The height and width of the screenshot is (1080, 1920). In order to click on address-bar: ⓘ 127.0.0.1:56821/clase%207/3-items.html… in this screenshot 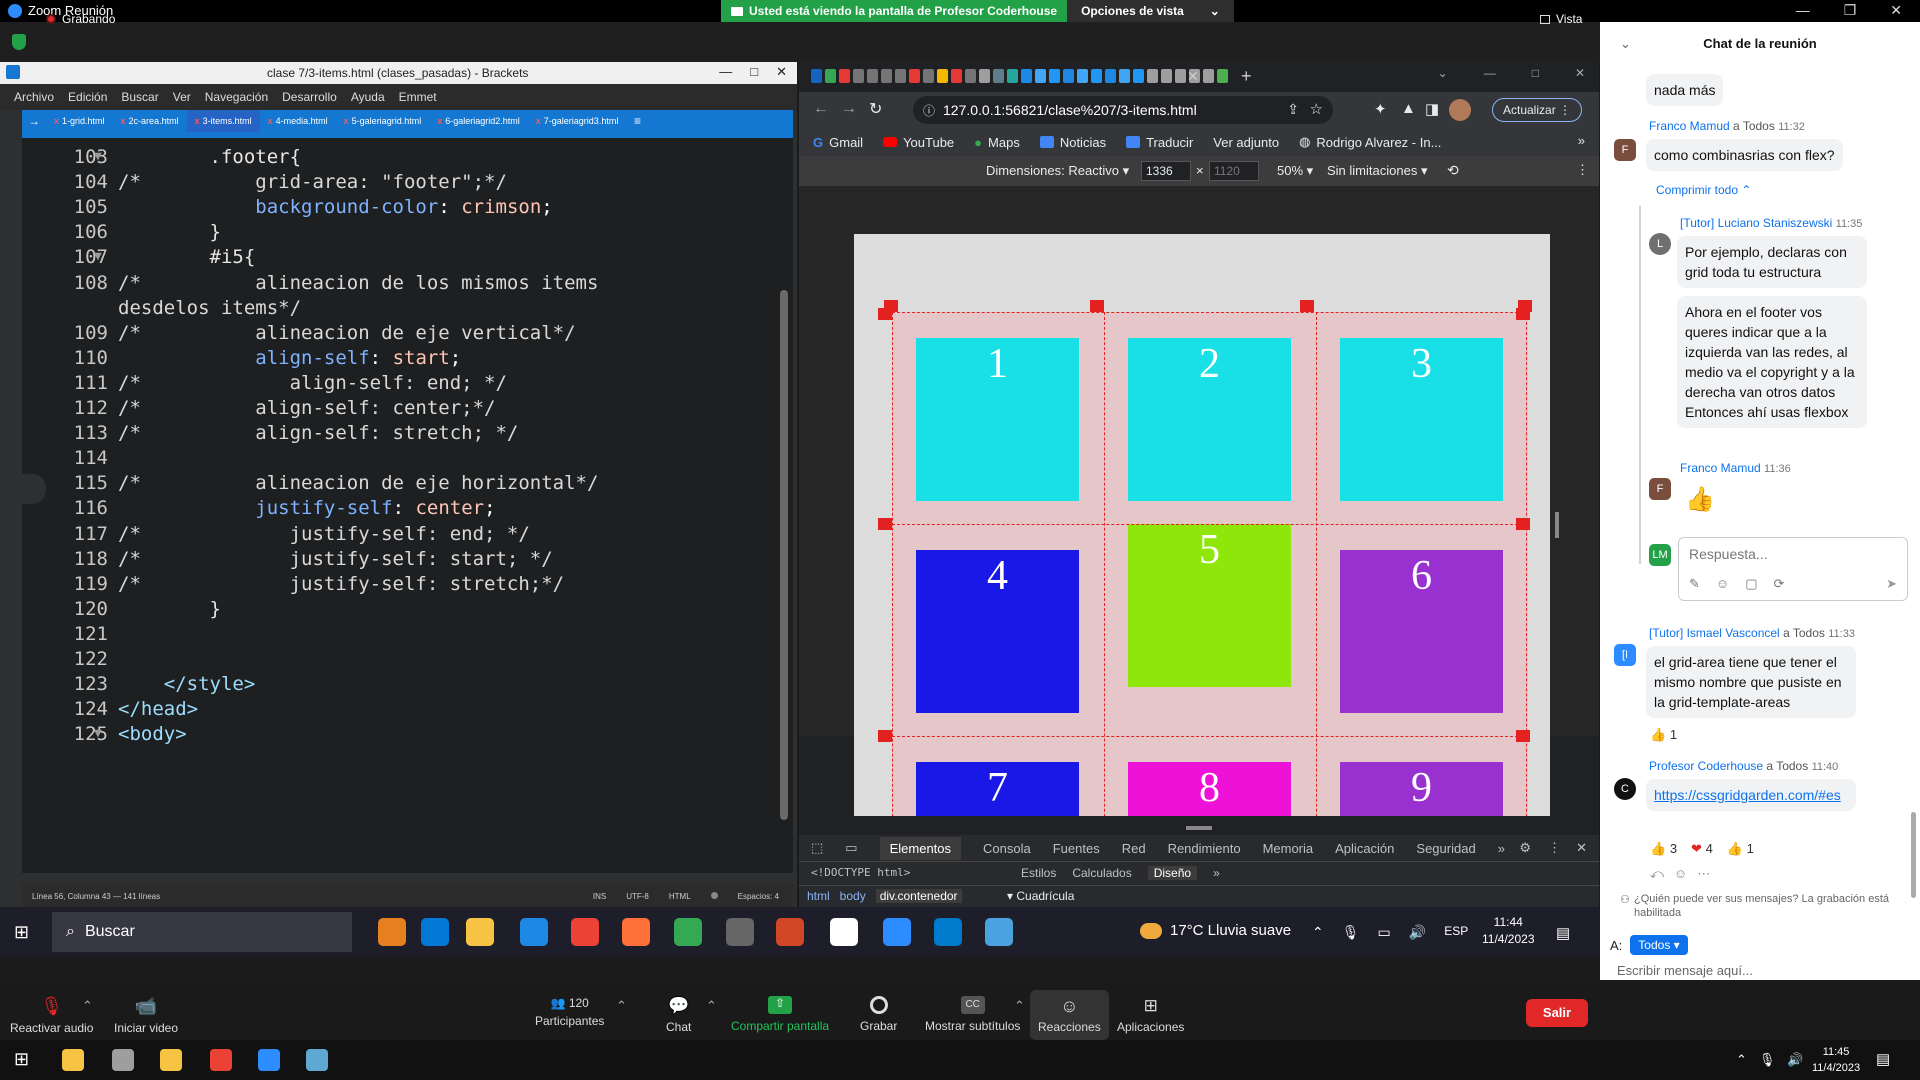, I will do `click(1123, 110)`.